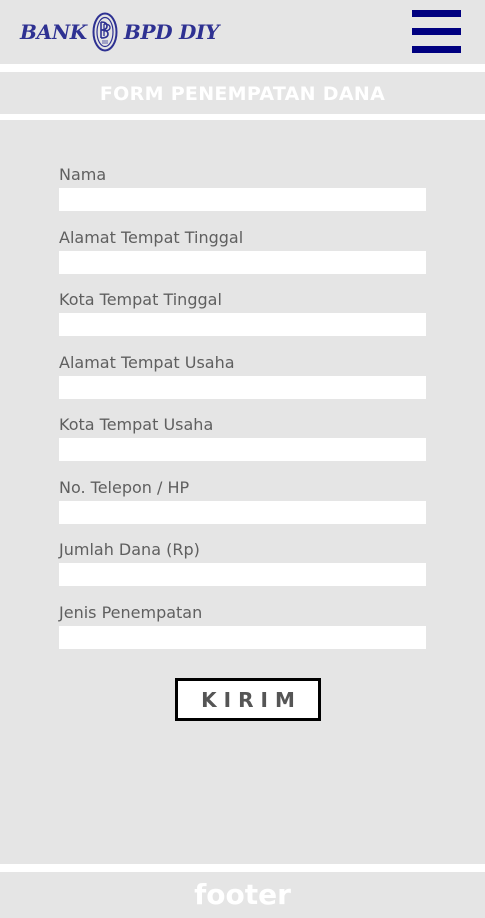  What do you see at coordinates (248, 699) in the screenshot?
I see `kirim-button: KIRIM` at bounding box center [248, 699].